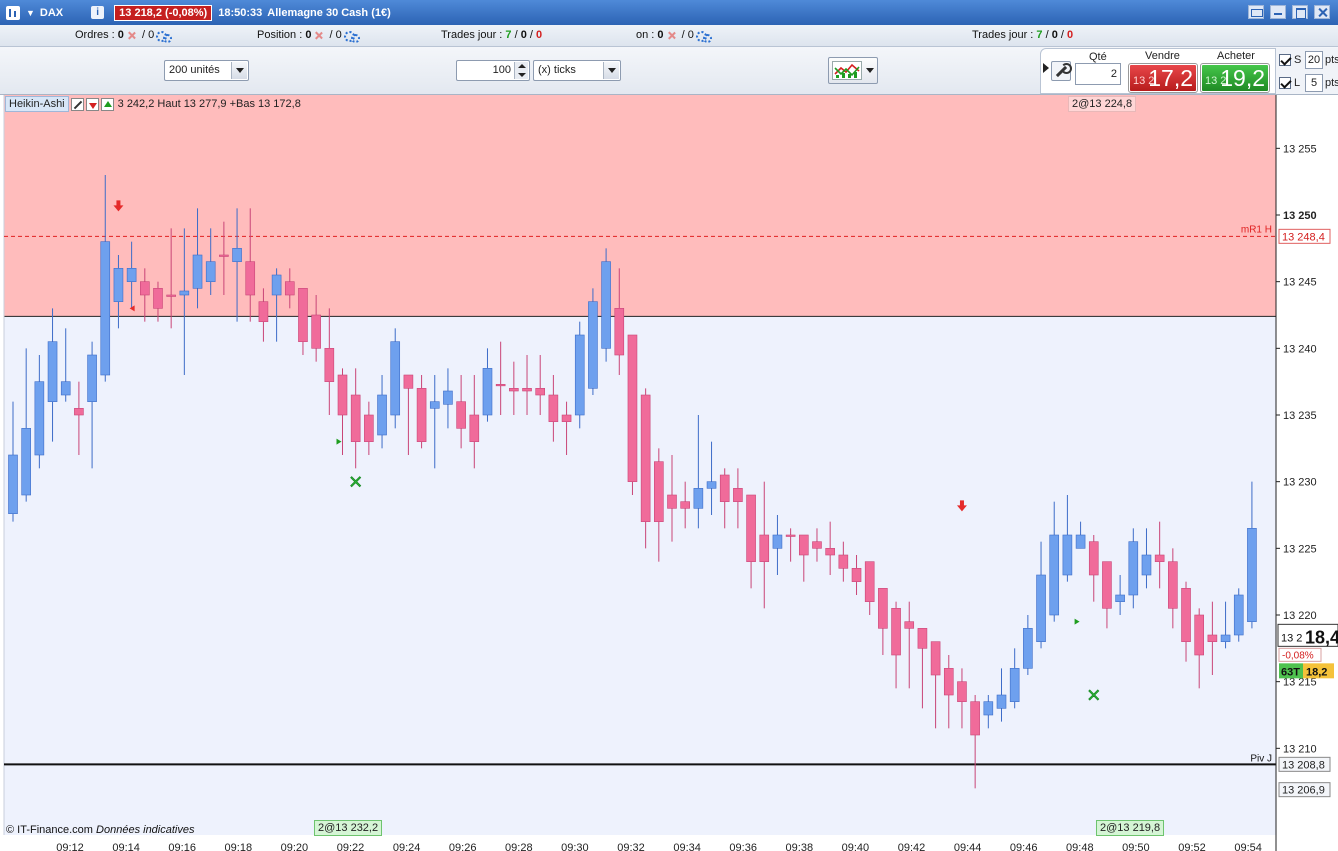 This screenshot has width=1338, height=851. What do you see at coordinates (92, 104) in the screenshot?
I see `arrow-down-icon` at bounding box center [92, 104].